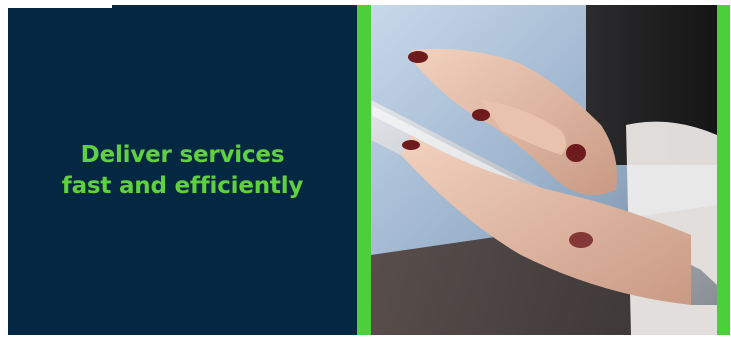 The width and height of the screenshot is (731, 337). What do you see at coordinates (60, 6) in the screenshot?
I see `top-left-strip` at bounding box center [60, 6].